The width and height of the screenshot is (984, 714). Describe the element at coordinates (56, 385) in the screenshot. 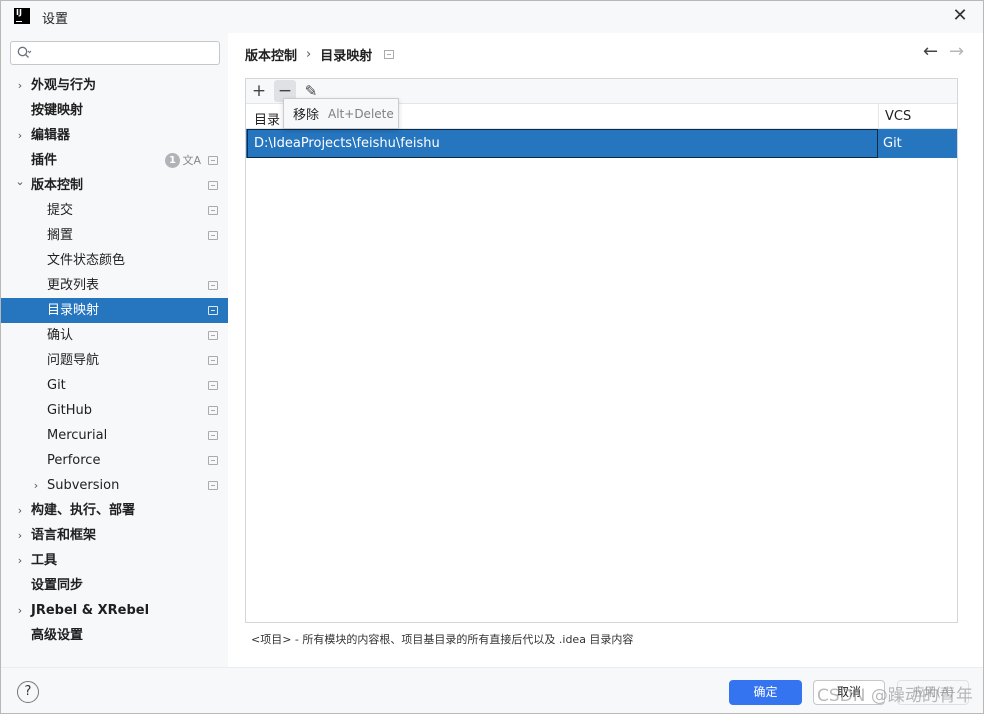

I see `sidebar-item-label: Git` at that location.